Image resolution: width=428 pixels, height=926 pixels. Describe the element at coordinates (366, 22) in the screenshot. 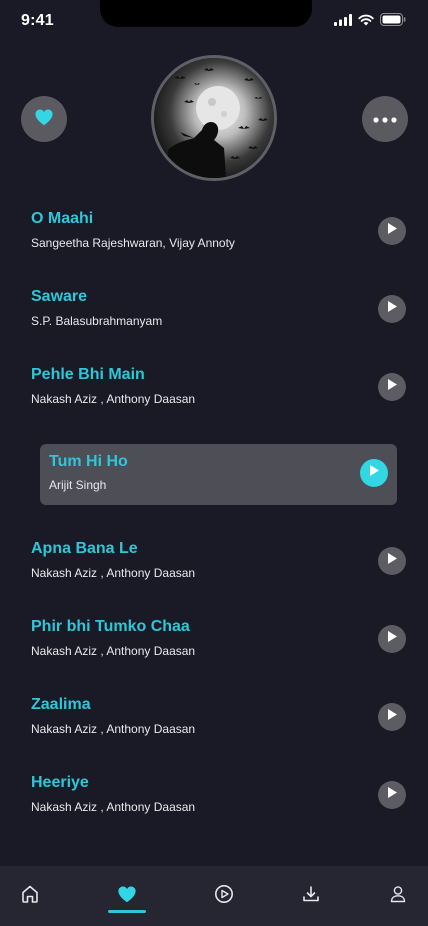

I see `wifi-icon` at that location.